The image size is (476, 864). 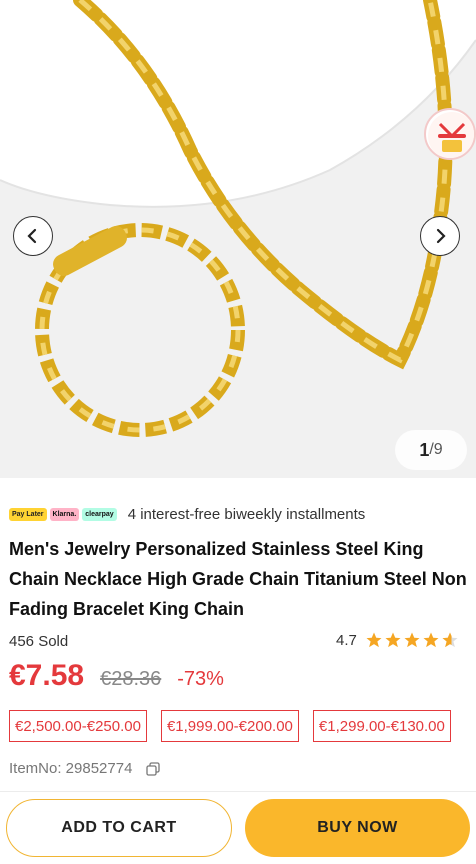 I want to click on page-total: /9, so click(x=436, y=449).